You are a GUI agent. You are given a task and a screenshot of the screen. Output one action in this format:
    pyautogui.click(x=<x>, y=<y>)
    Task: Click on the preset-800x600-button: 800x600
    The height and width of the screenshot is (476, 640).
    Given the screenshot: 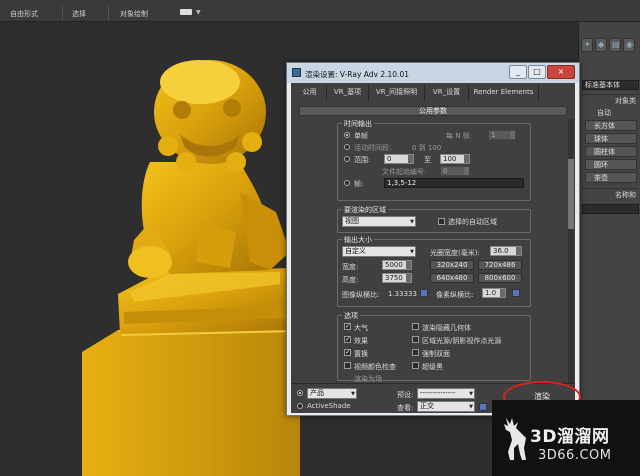 What is the action you would take?
    pyautogui.click(x=500, y=278)
    